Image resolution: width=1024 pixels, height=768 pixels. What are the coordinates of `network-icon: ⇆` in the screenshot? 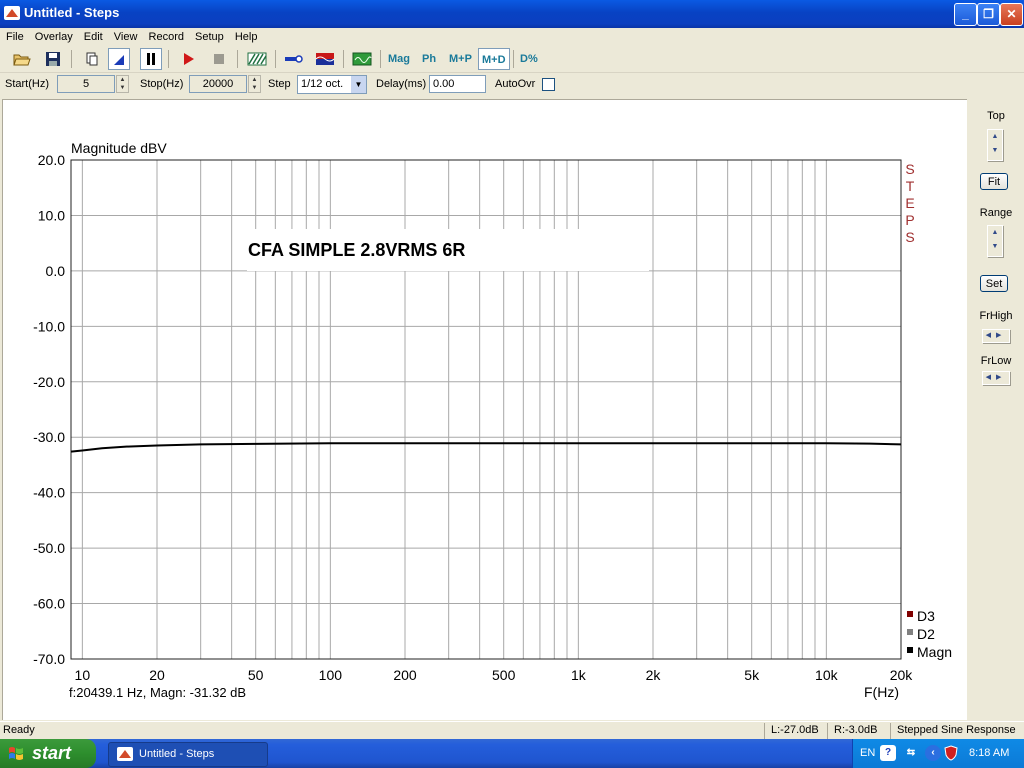 It's located at (911, 753).